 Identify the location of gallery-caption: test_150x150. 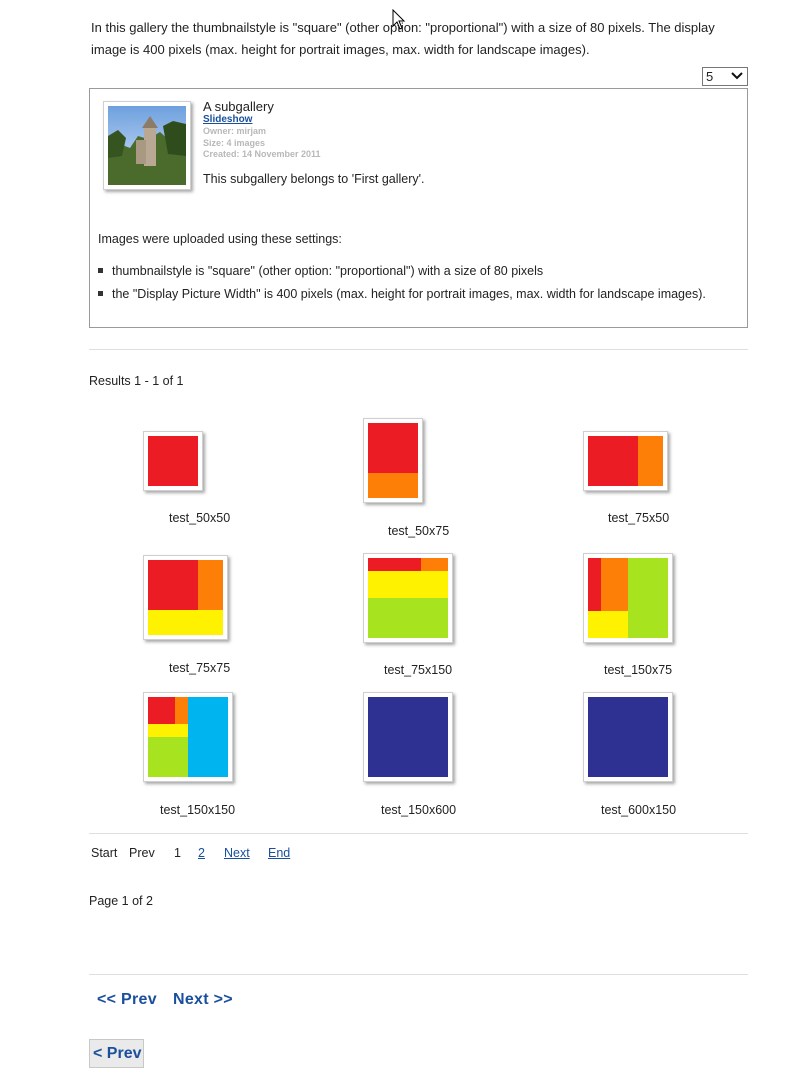
(197, 810).